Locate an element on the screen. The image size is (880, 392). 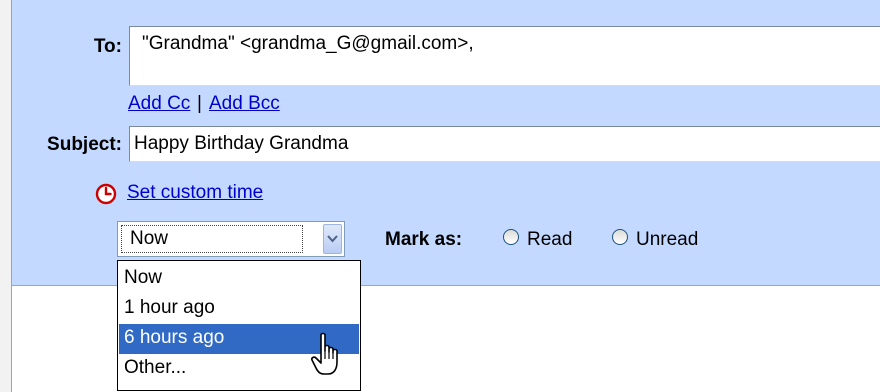
add-cc-link: Add Cc is located at coordinates (159, 104).